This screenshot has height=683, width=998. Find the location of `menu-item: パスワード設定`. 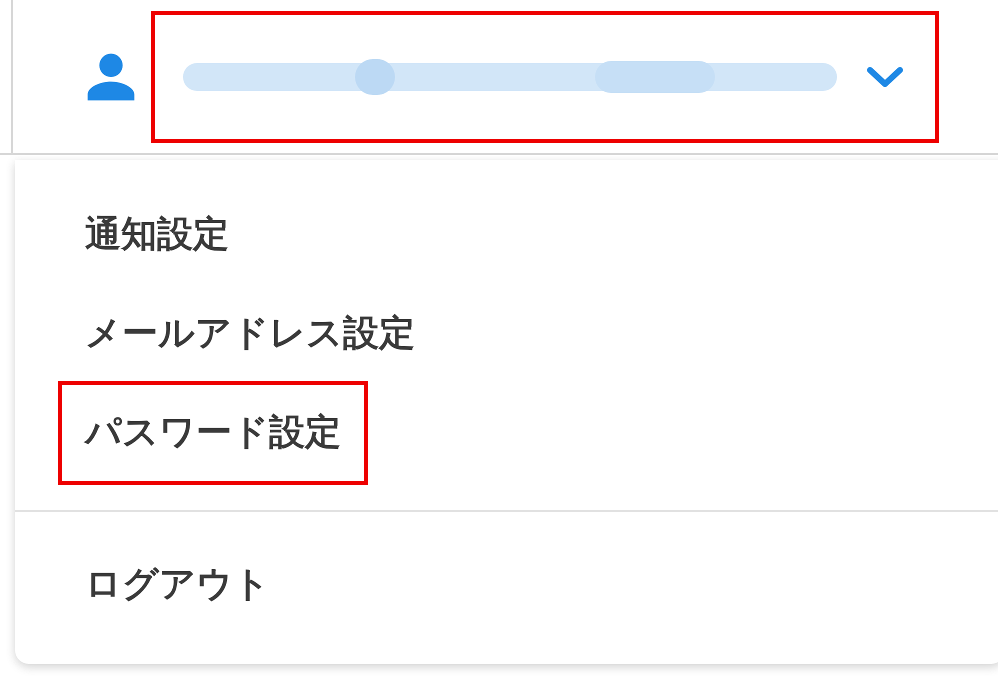

menu-item: パスワード設定 is located at coordinates (213, 432).